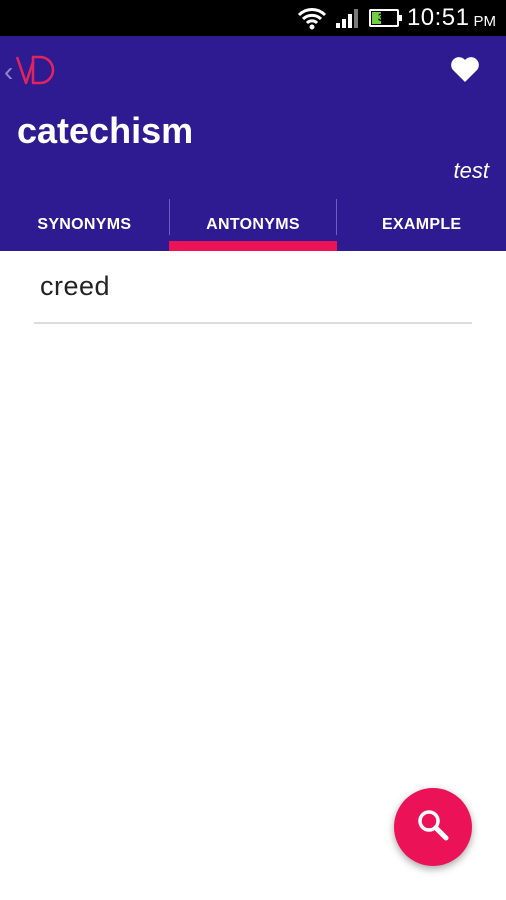  Describe the element at coordinates (253, 18) in the screenshot. I see `status-bar: 37 10:51 PM` at that location.